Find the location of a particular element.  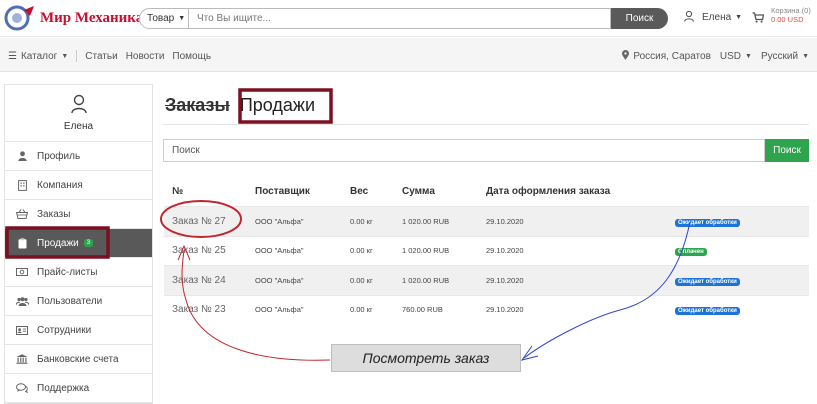

orders-search: Поиск Поиск is located at coordinates (486, 150).